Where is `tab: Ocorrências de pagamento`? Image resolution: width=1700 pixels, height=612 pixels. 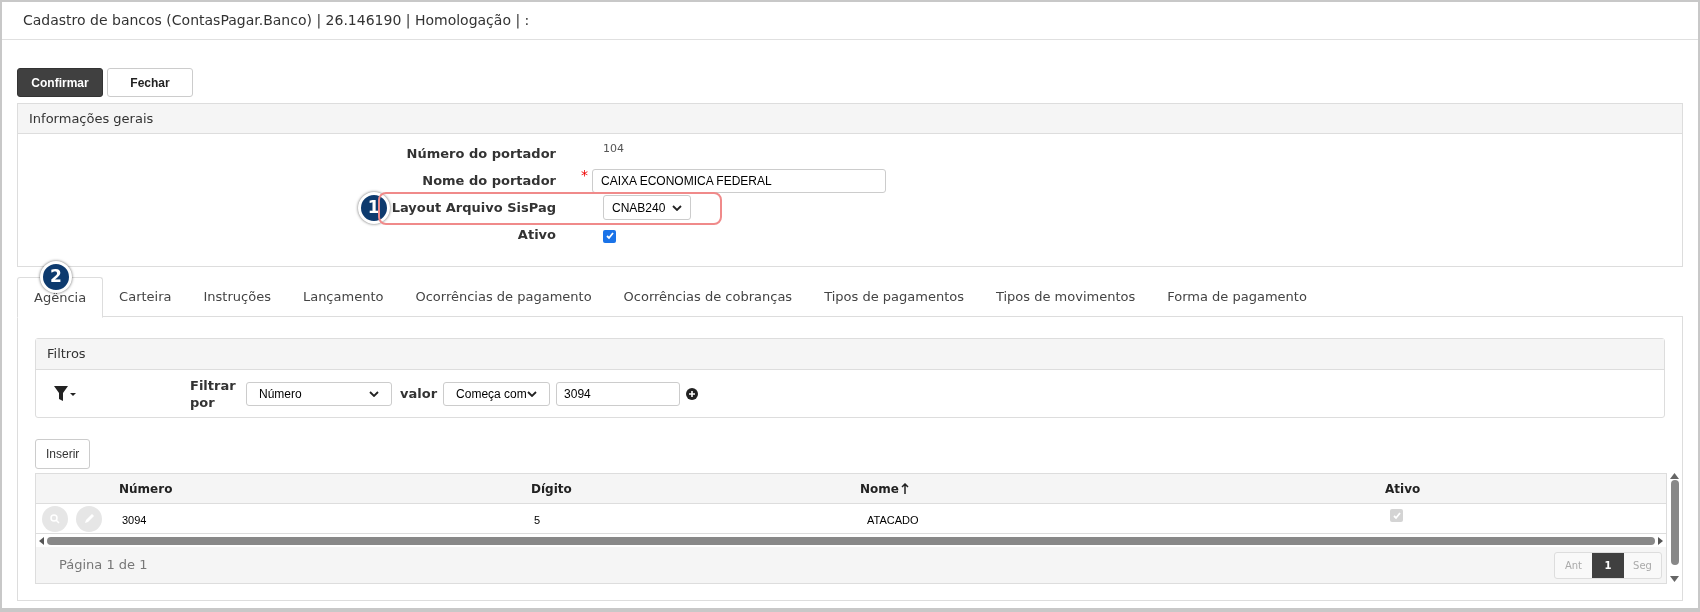 tab: Ocorrências de pagamento is located at coordinates (503, 297).